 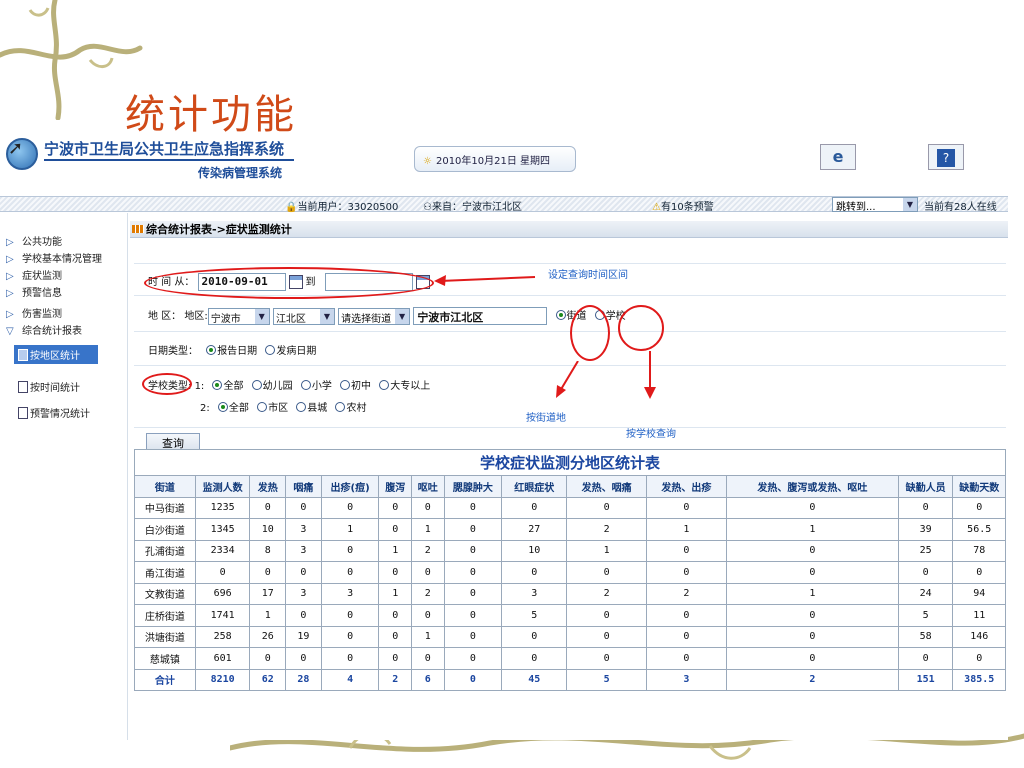 What do you see at coordinates (56, 354) in the screenshot?
I see `sidebar-subitem-by-region: 按地区统计` at bounding box center [56, 354].